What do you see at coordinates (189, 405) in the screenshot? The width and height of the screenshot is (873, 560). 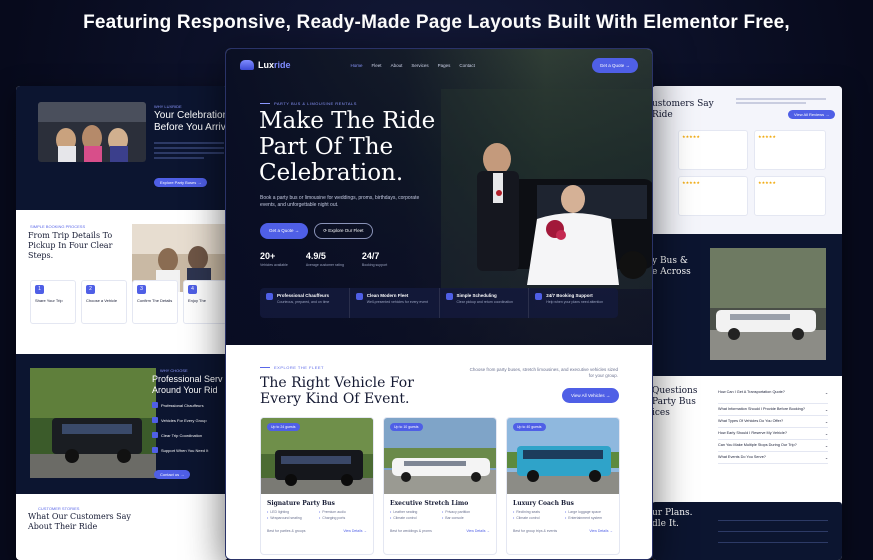 I see `service-item: Professional Chauffeurs` at bounding box center [189, 405].